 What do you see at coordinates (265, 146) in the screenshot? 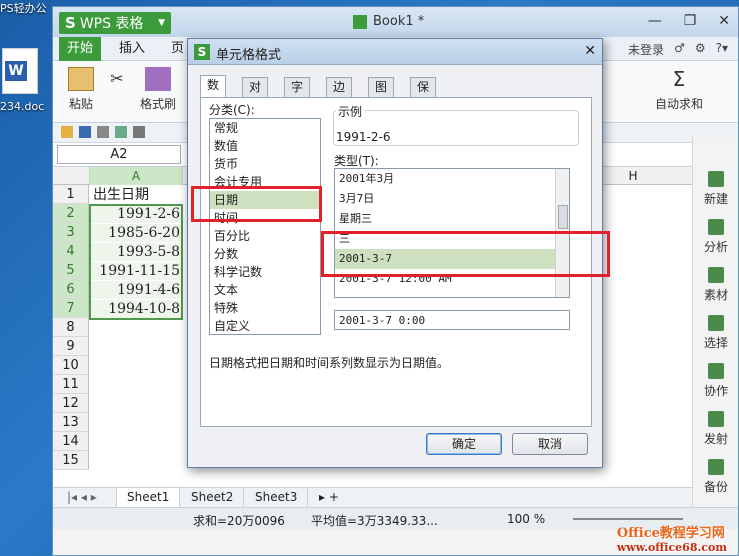
I see `category-item: 数值` at bounding box center [265, 146].